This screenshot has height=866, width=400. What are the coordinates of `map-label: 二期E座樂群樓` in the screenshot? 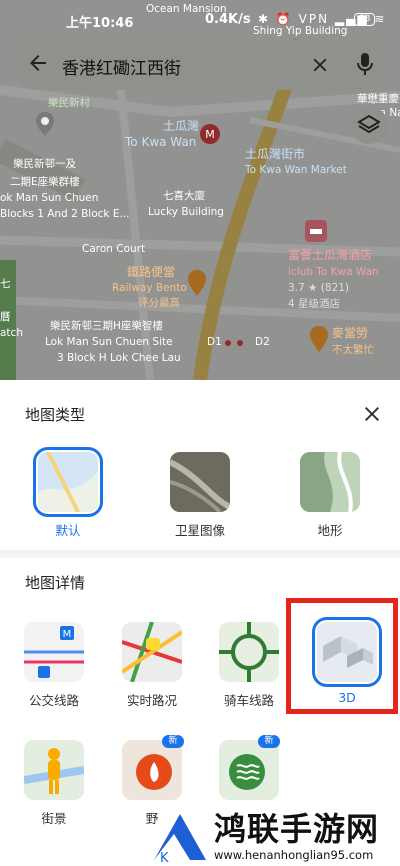 It's located at (45, 182).